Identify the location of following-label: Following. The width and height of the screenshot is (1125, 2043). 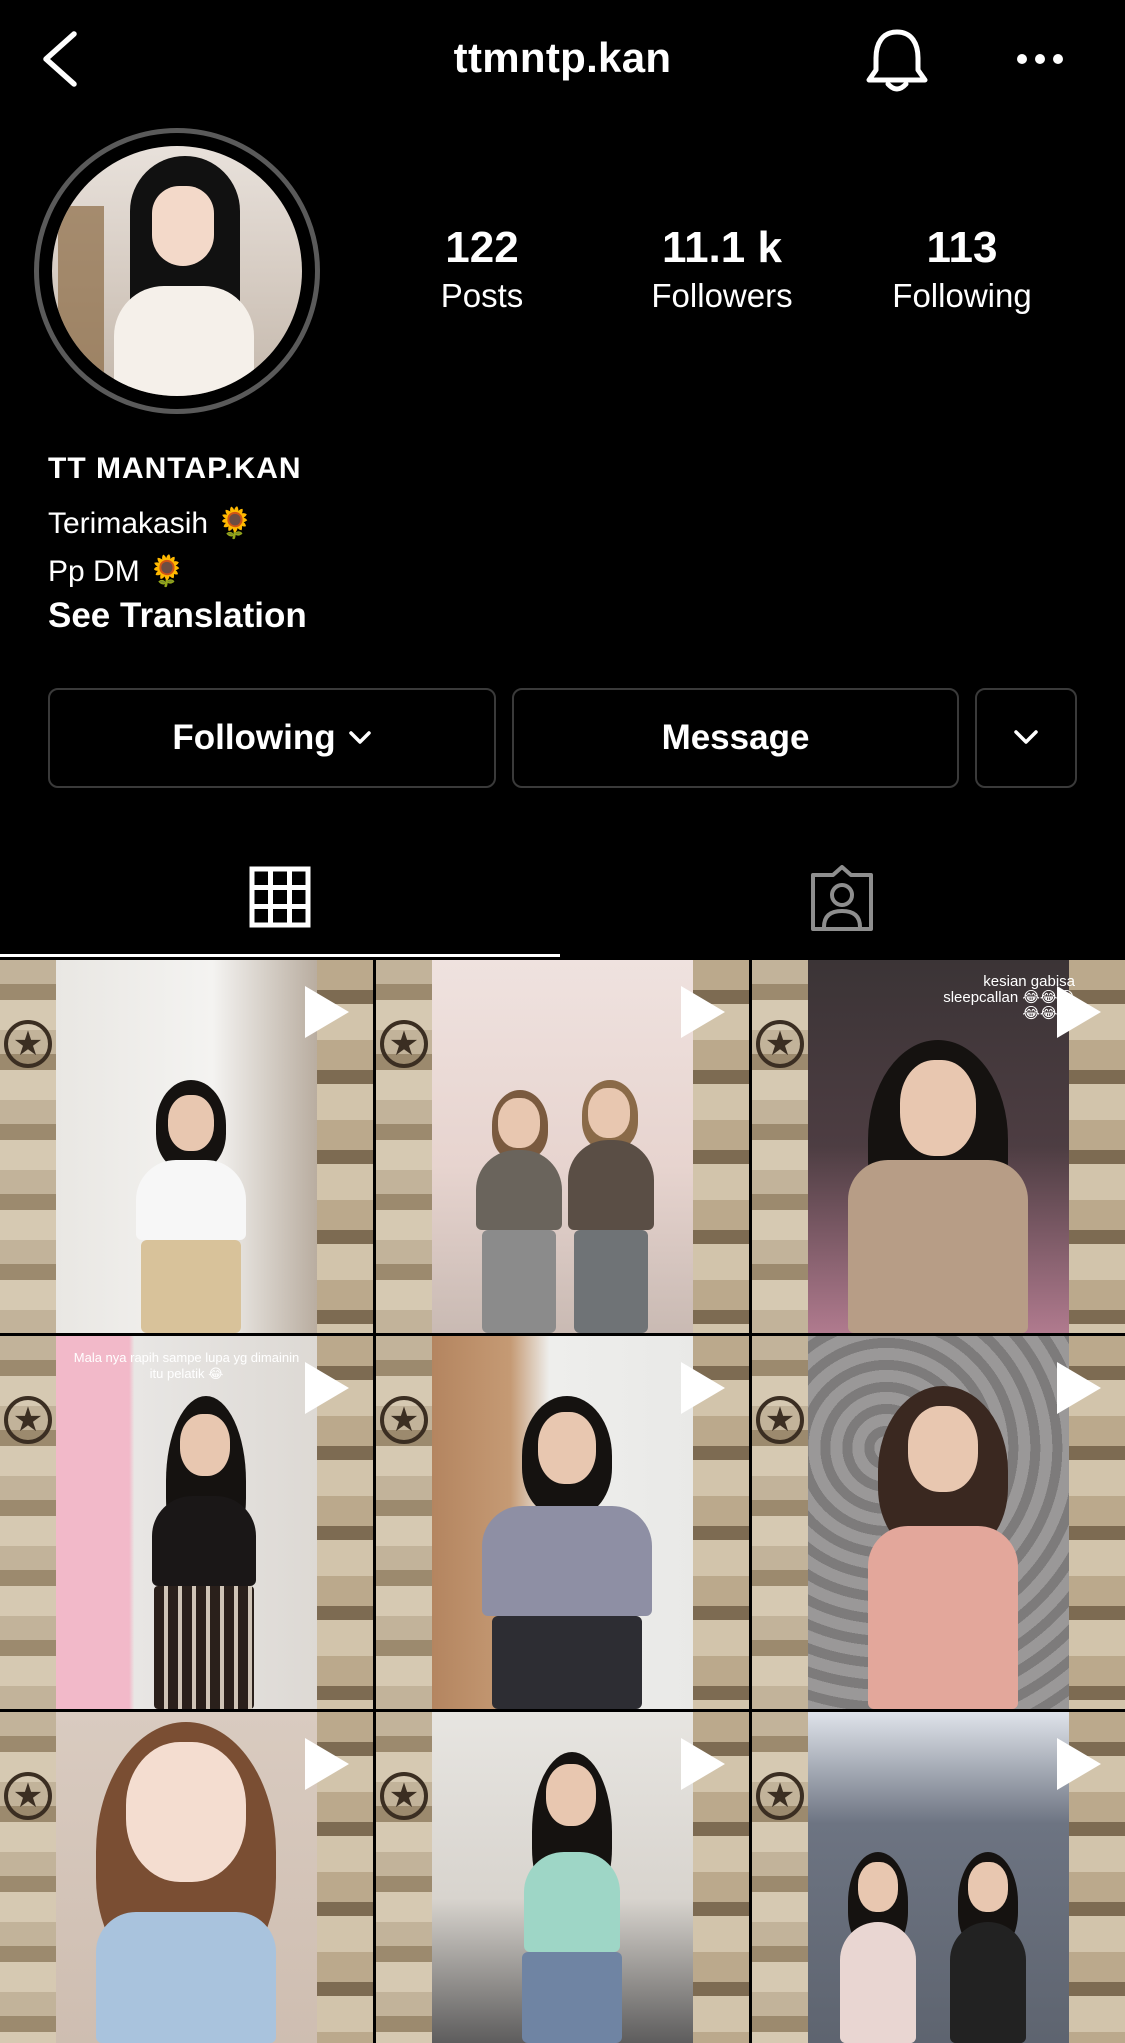
(962, 295).